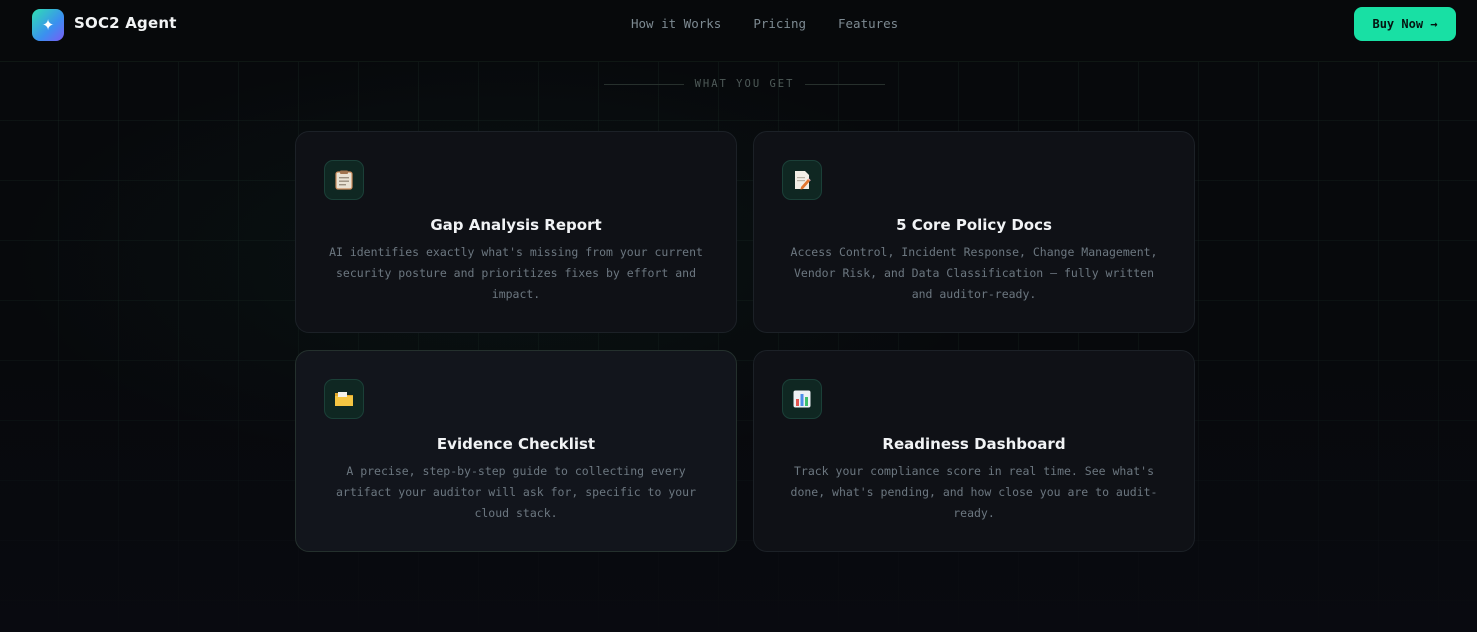  What do you see at coordinates (802, 180) in the screenshot?
I see `memo-icon` at bounding box center [802, 180].